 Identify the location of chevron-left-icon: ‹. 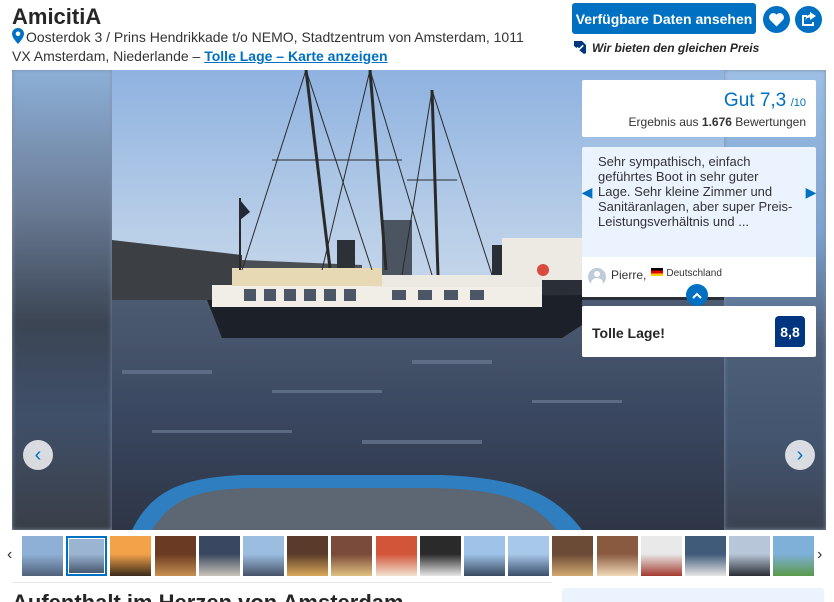
(38, 454).